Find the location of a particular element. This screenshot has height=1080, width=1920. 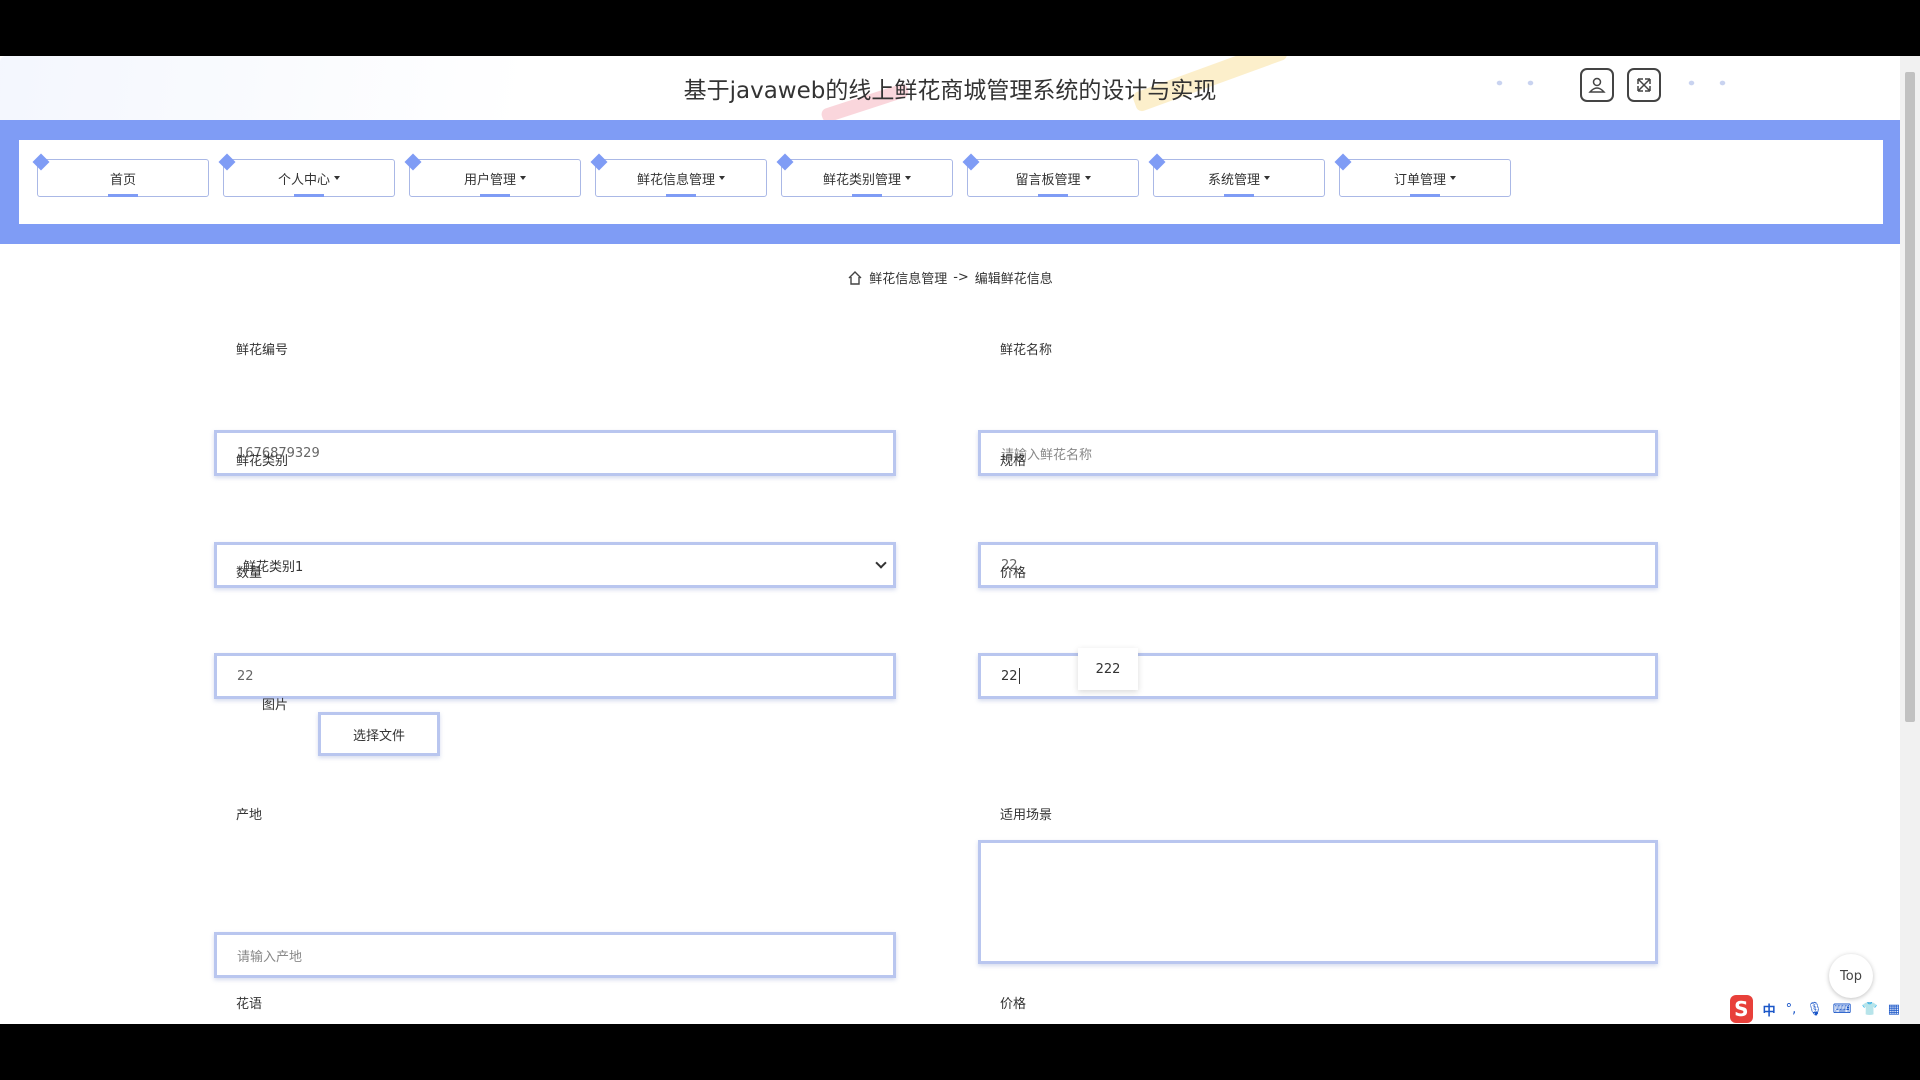

toolbox-icon: ▦ is located at coordinates (1894, 1009).